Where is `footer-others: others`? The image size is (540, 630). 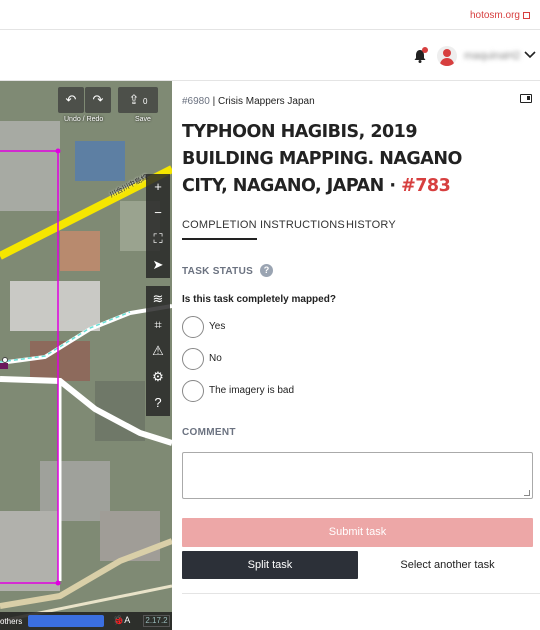 footer-others: others is located at coordinates (11, 621).